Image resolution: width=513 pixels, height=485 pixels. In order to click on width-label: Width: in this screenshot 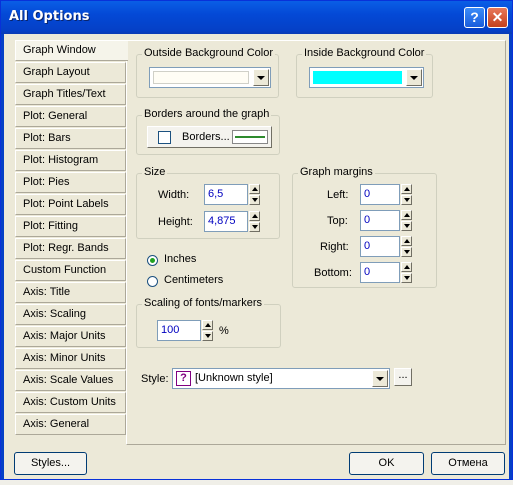, I will do `click(174, 195)`.